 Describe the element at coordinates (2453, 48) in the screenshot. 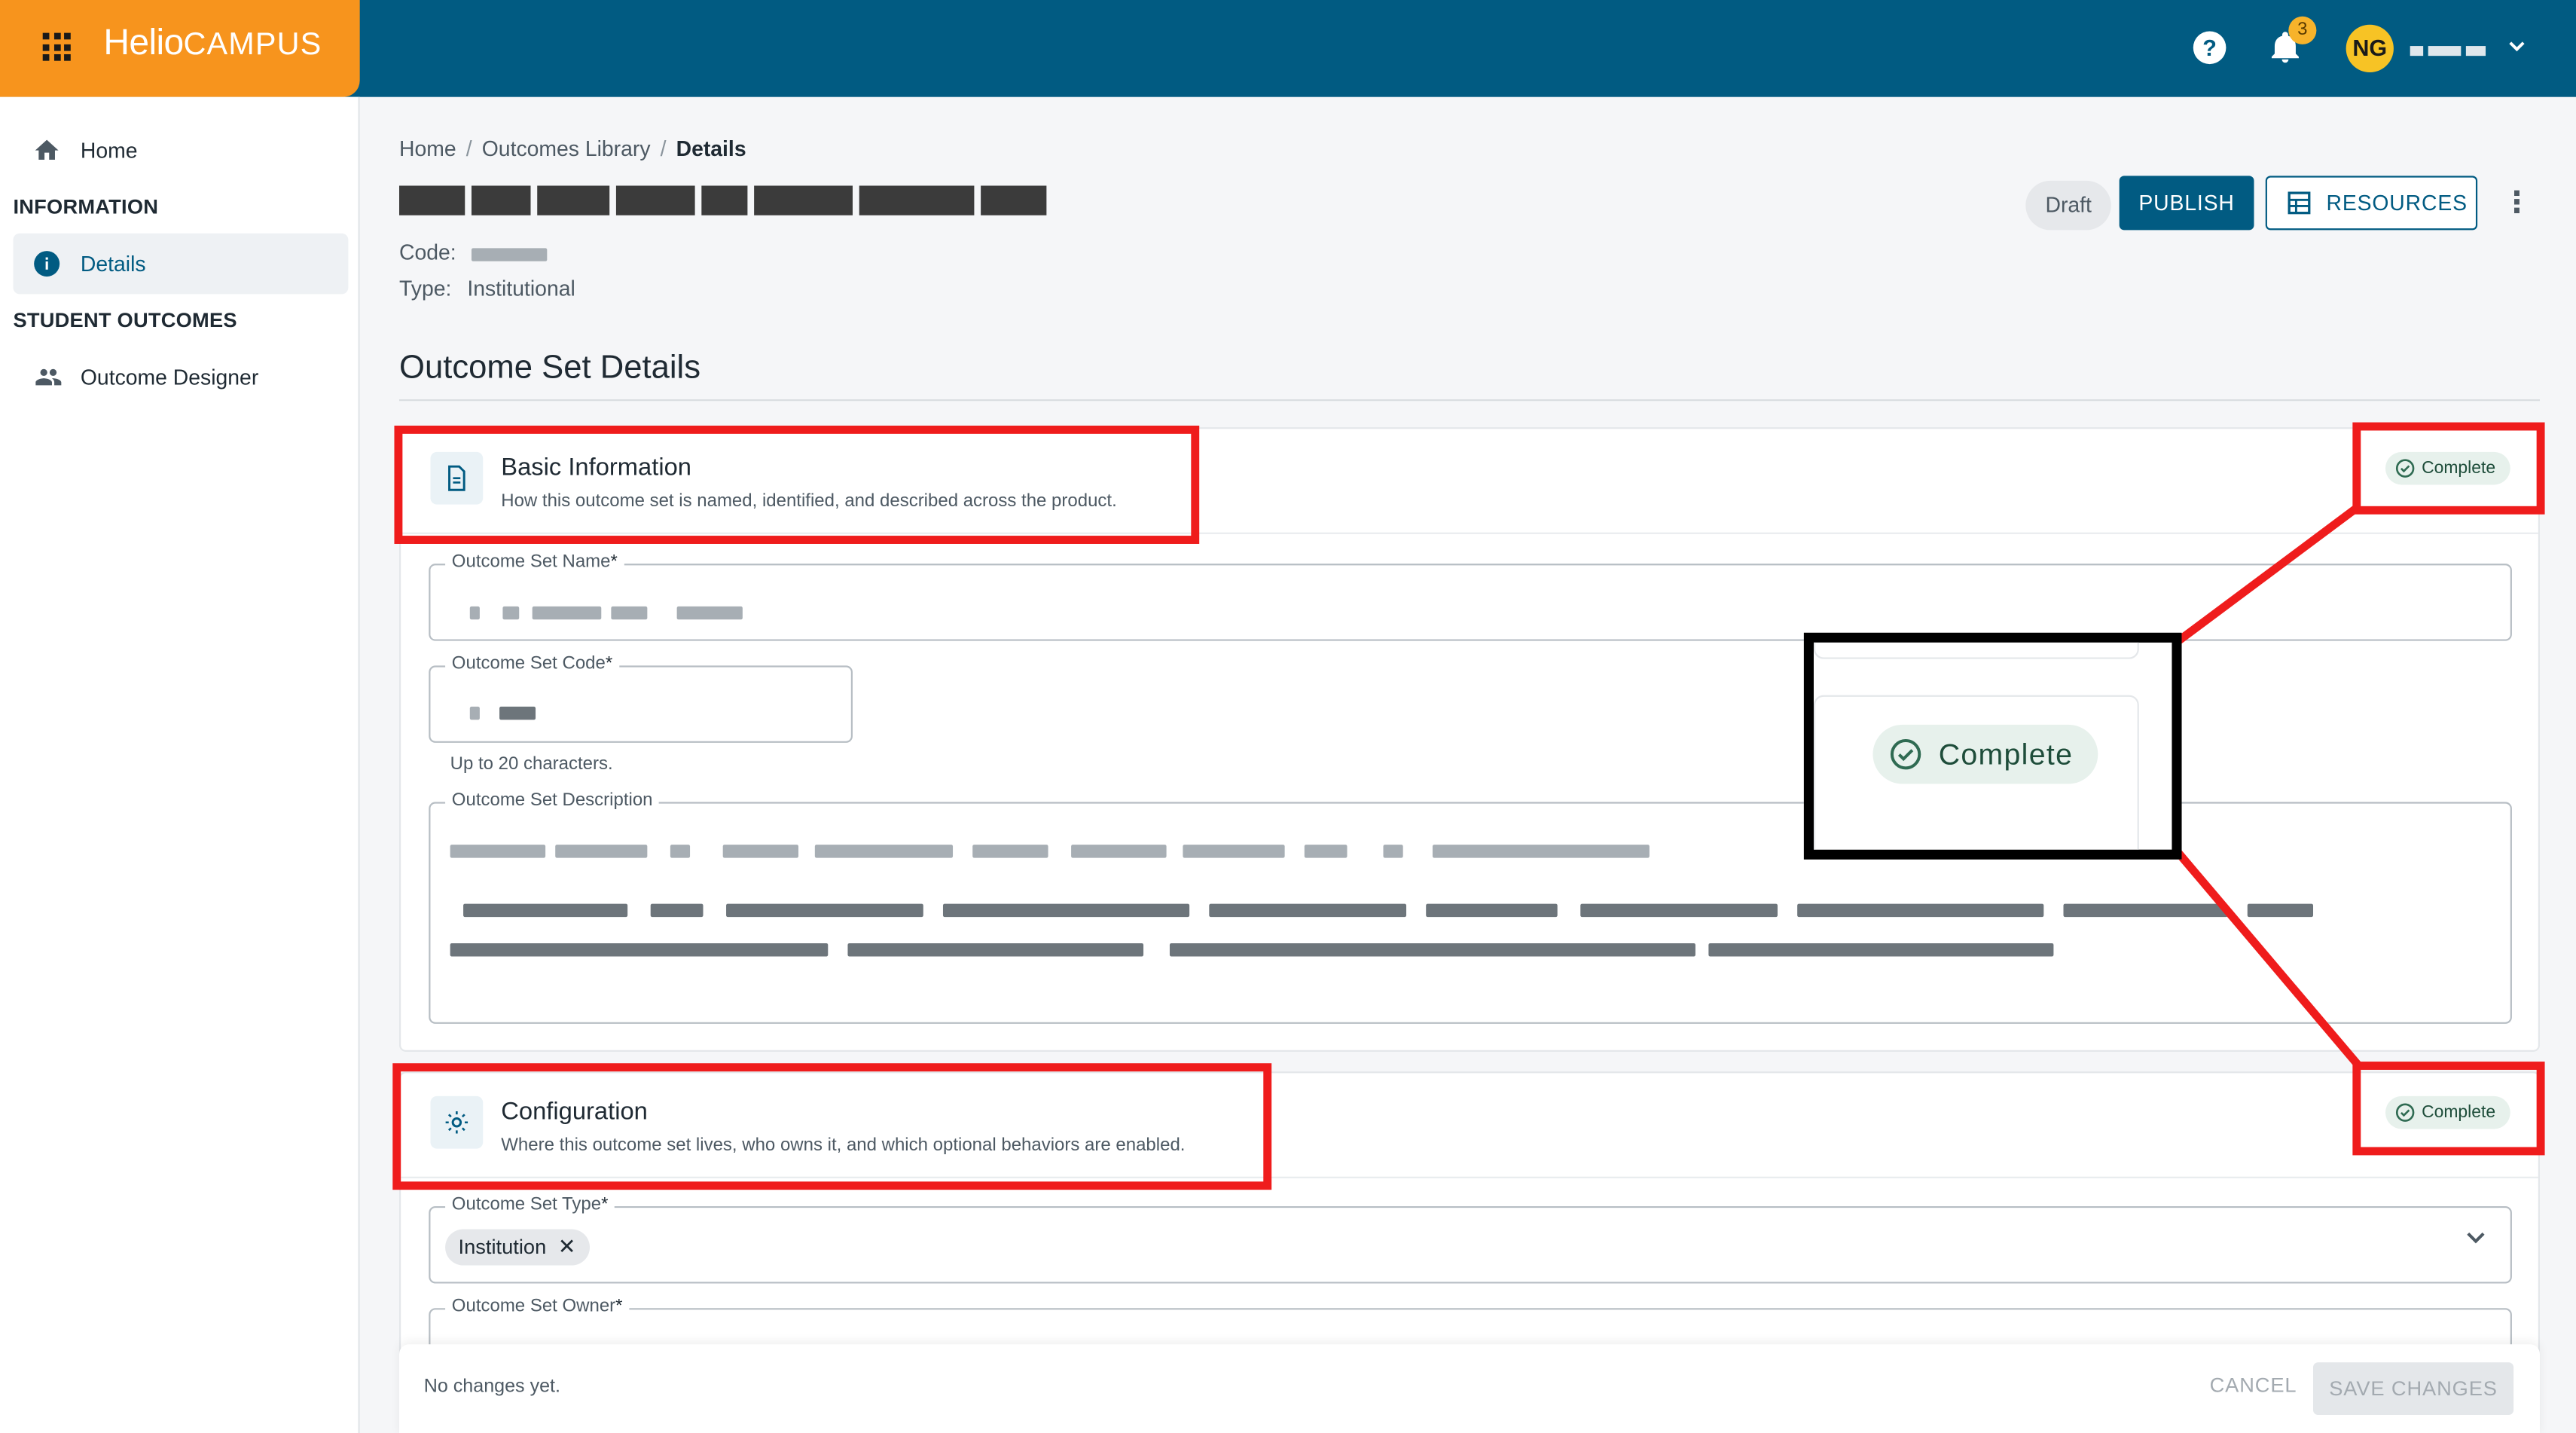

I see `user-name-redacted` at that location.